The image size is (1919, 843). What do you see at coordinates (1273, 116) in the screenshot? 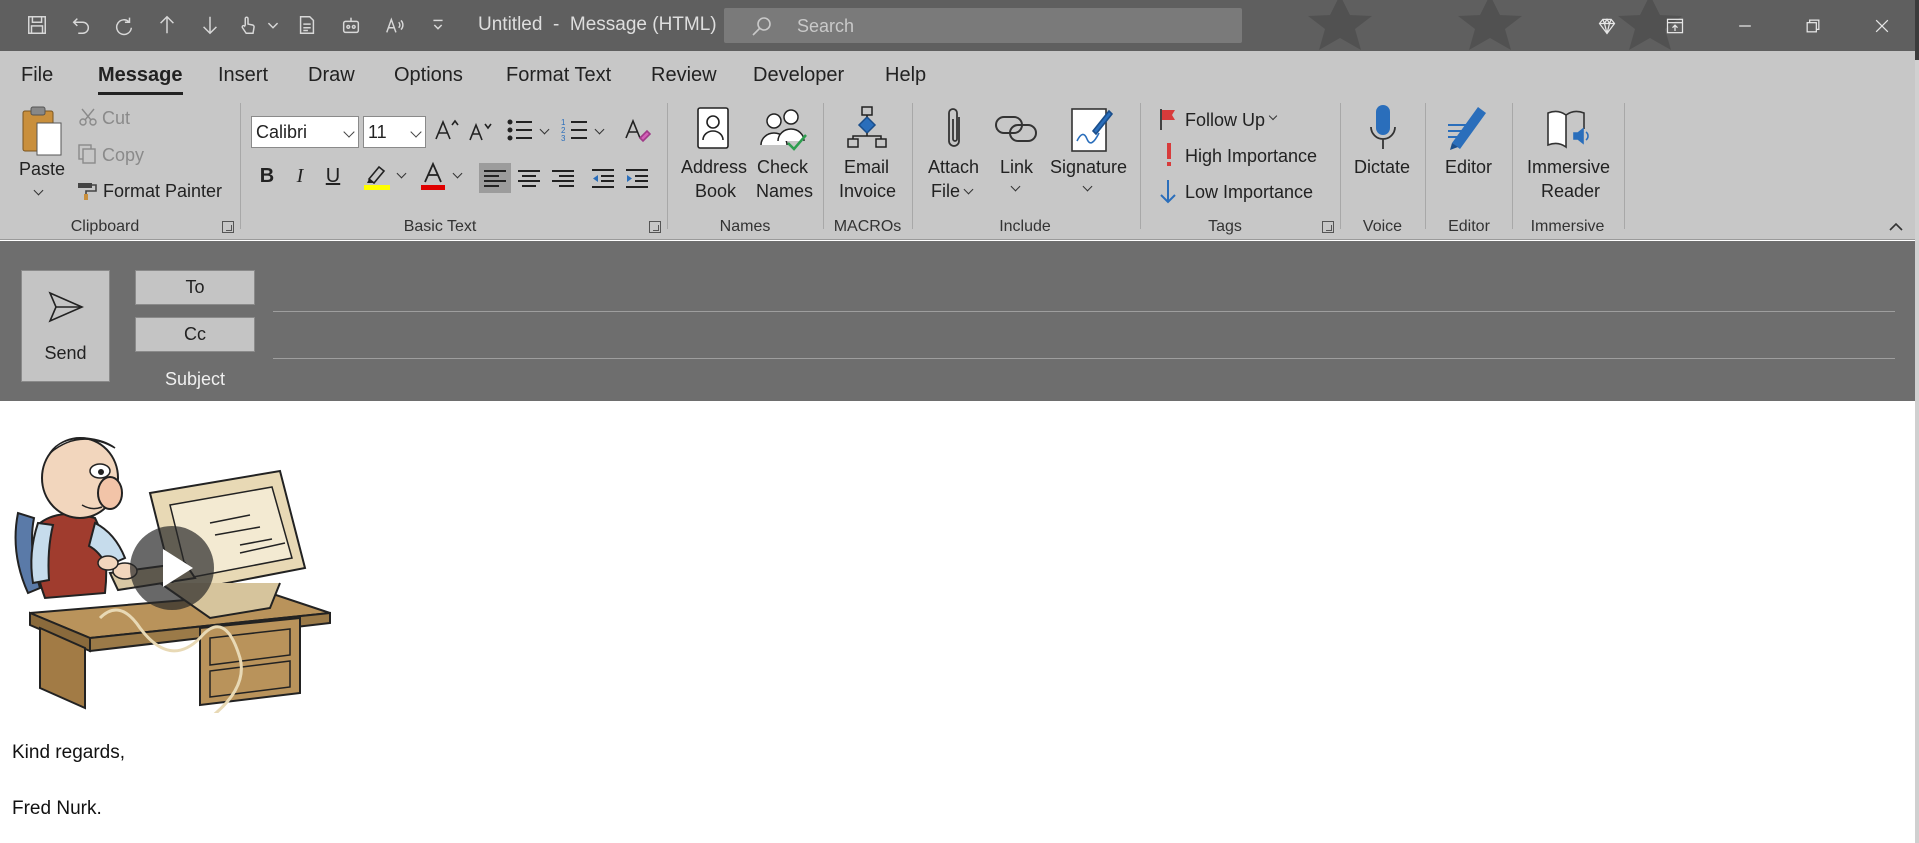
I see `follow-up-chevron-icon` at bounding box center [1273, 116].